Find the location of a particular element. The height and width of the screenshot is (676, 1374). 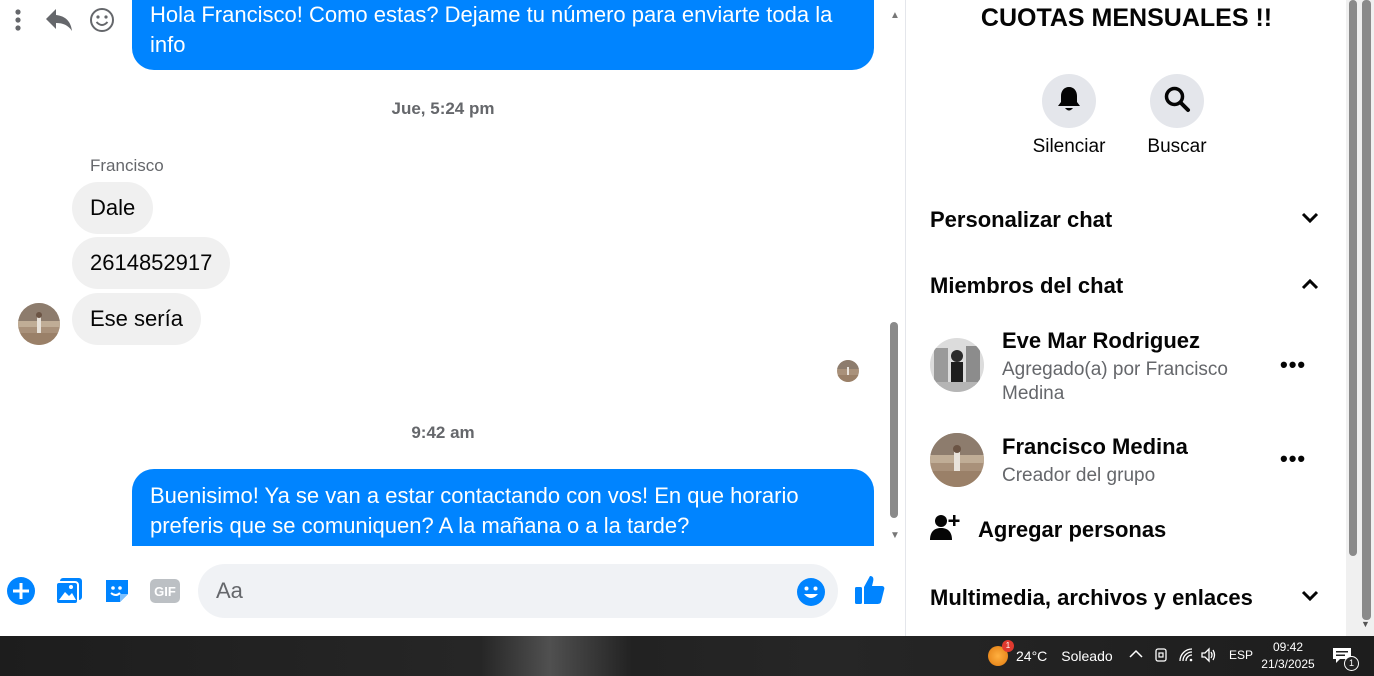

action-center-count: 1 is located at coordinates (1351, 663).